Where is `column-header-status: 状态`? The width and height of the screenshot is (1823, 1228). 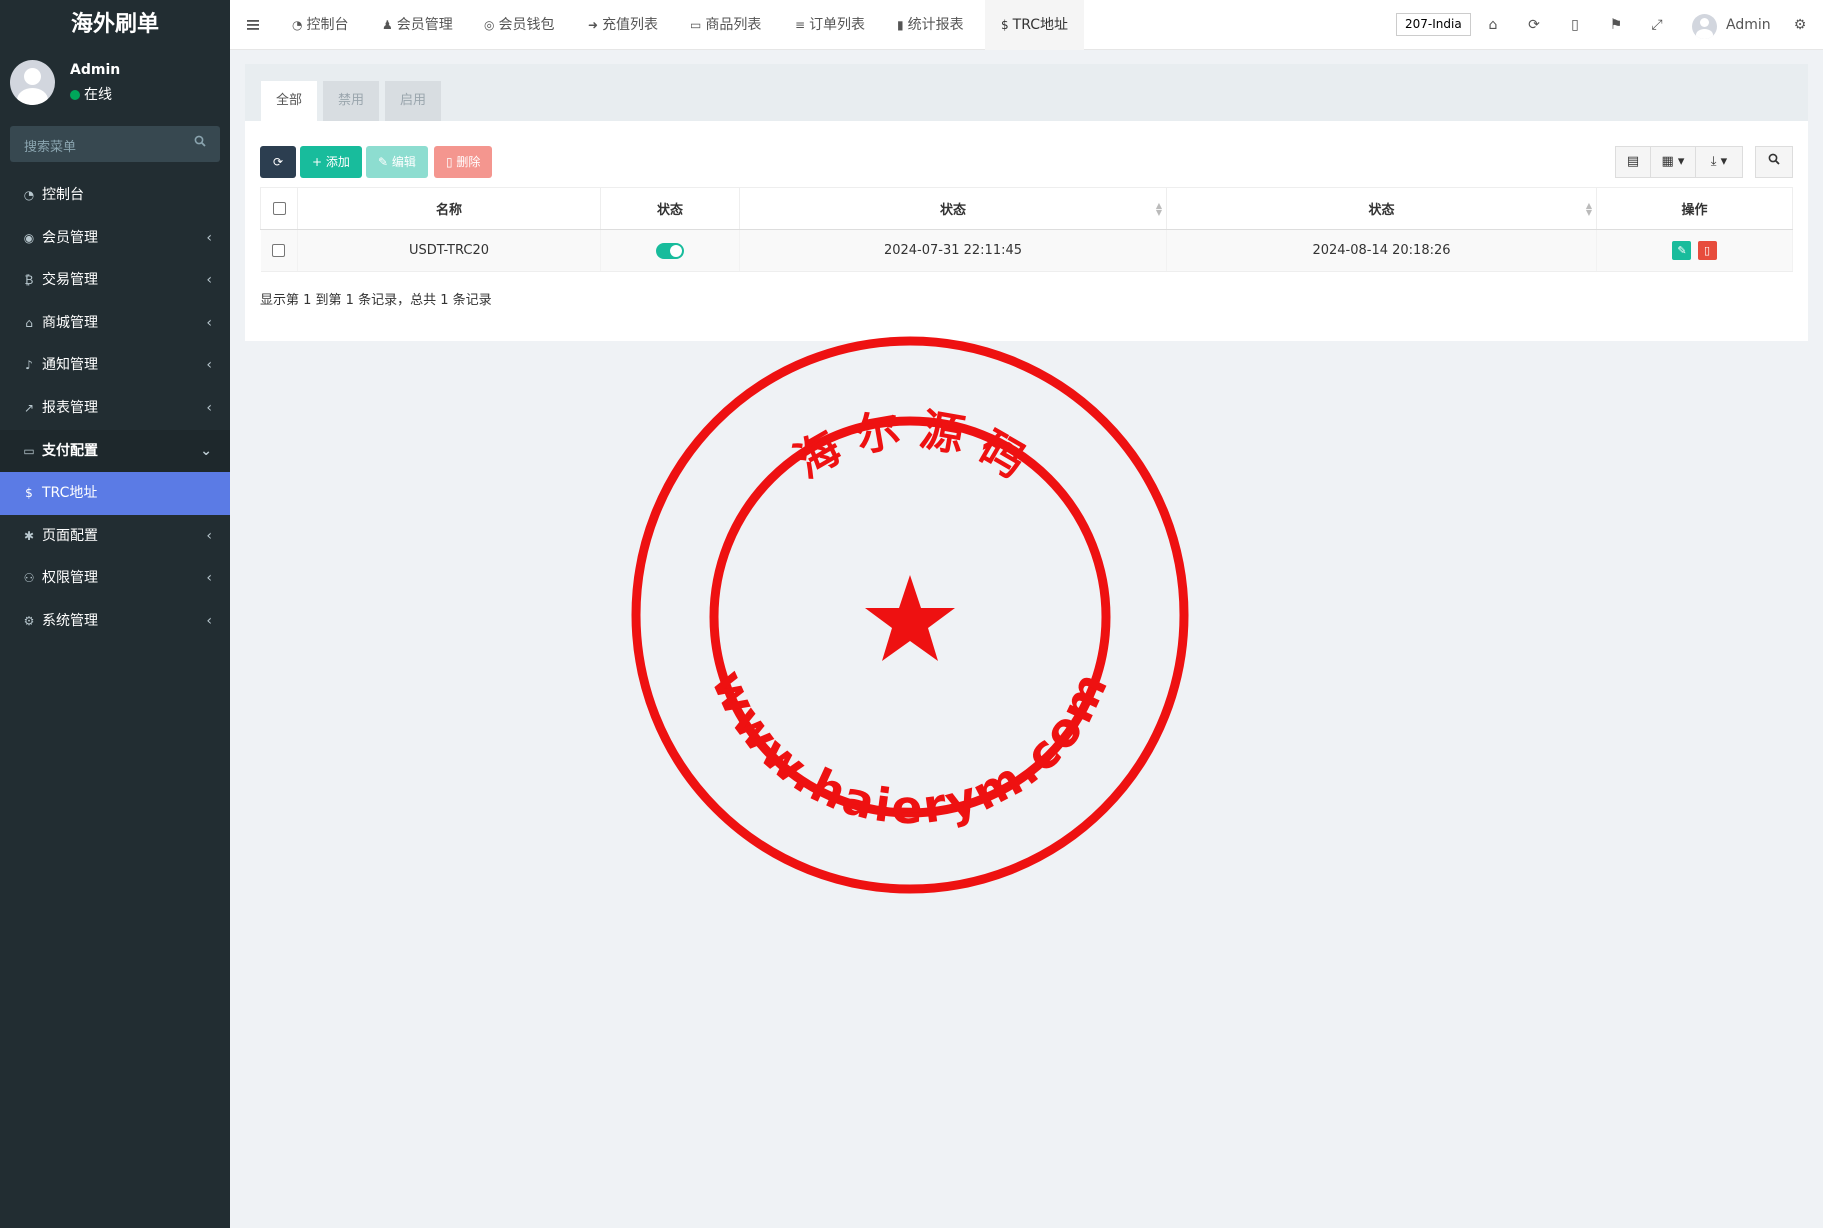 column-header-status: 状态 is located at coordinates (670, 208).